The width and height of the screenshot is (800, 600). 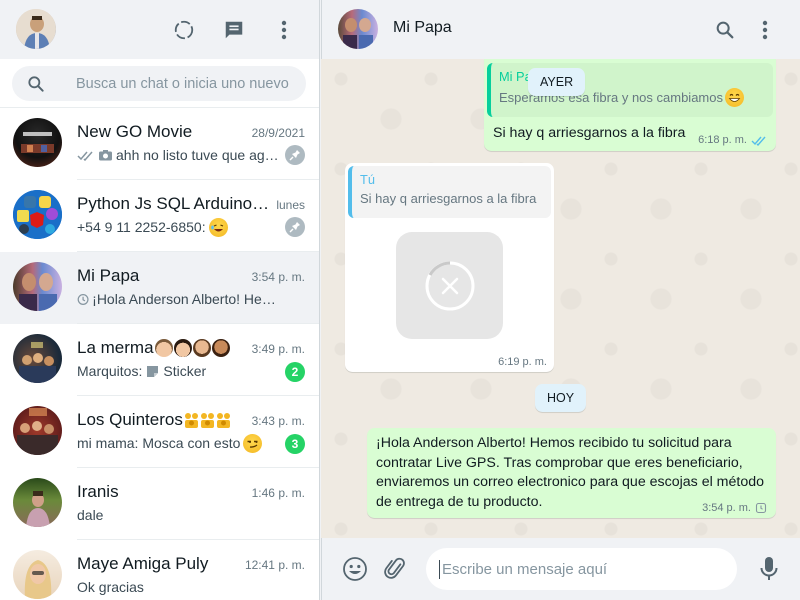 What do you see at coordinates (184, 30) in the screenshot?
I see `status-icon` at bounding box center [184, 30].